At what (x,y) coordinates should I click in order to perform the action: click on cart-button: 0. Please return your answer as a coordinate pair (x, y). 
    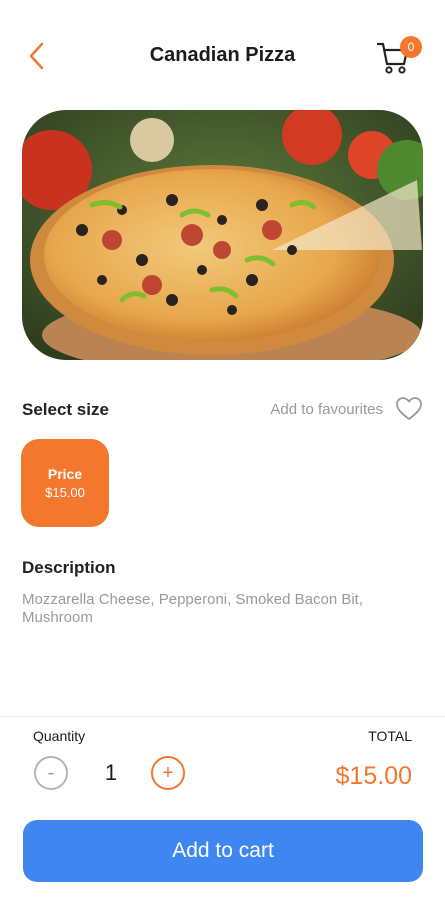
    Looking at the image, I should click on (399, 57).